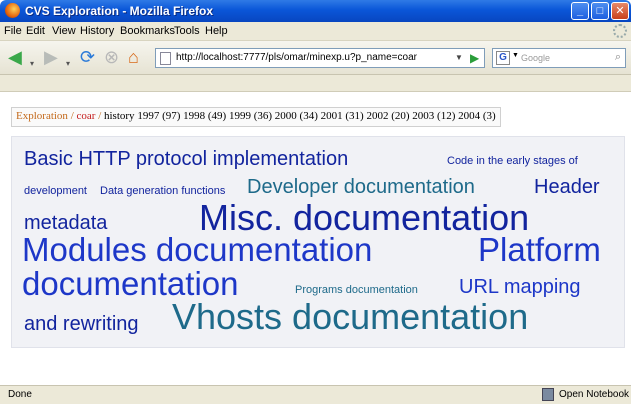 This screenshot has width=631, height=404. What do you see at coordinates (594, 394) in the screenshot?
I see `open-notebook-link: Open Notebook` at bounding box center [594, 394].